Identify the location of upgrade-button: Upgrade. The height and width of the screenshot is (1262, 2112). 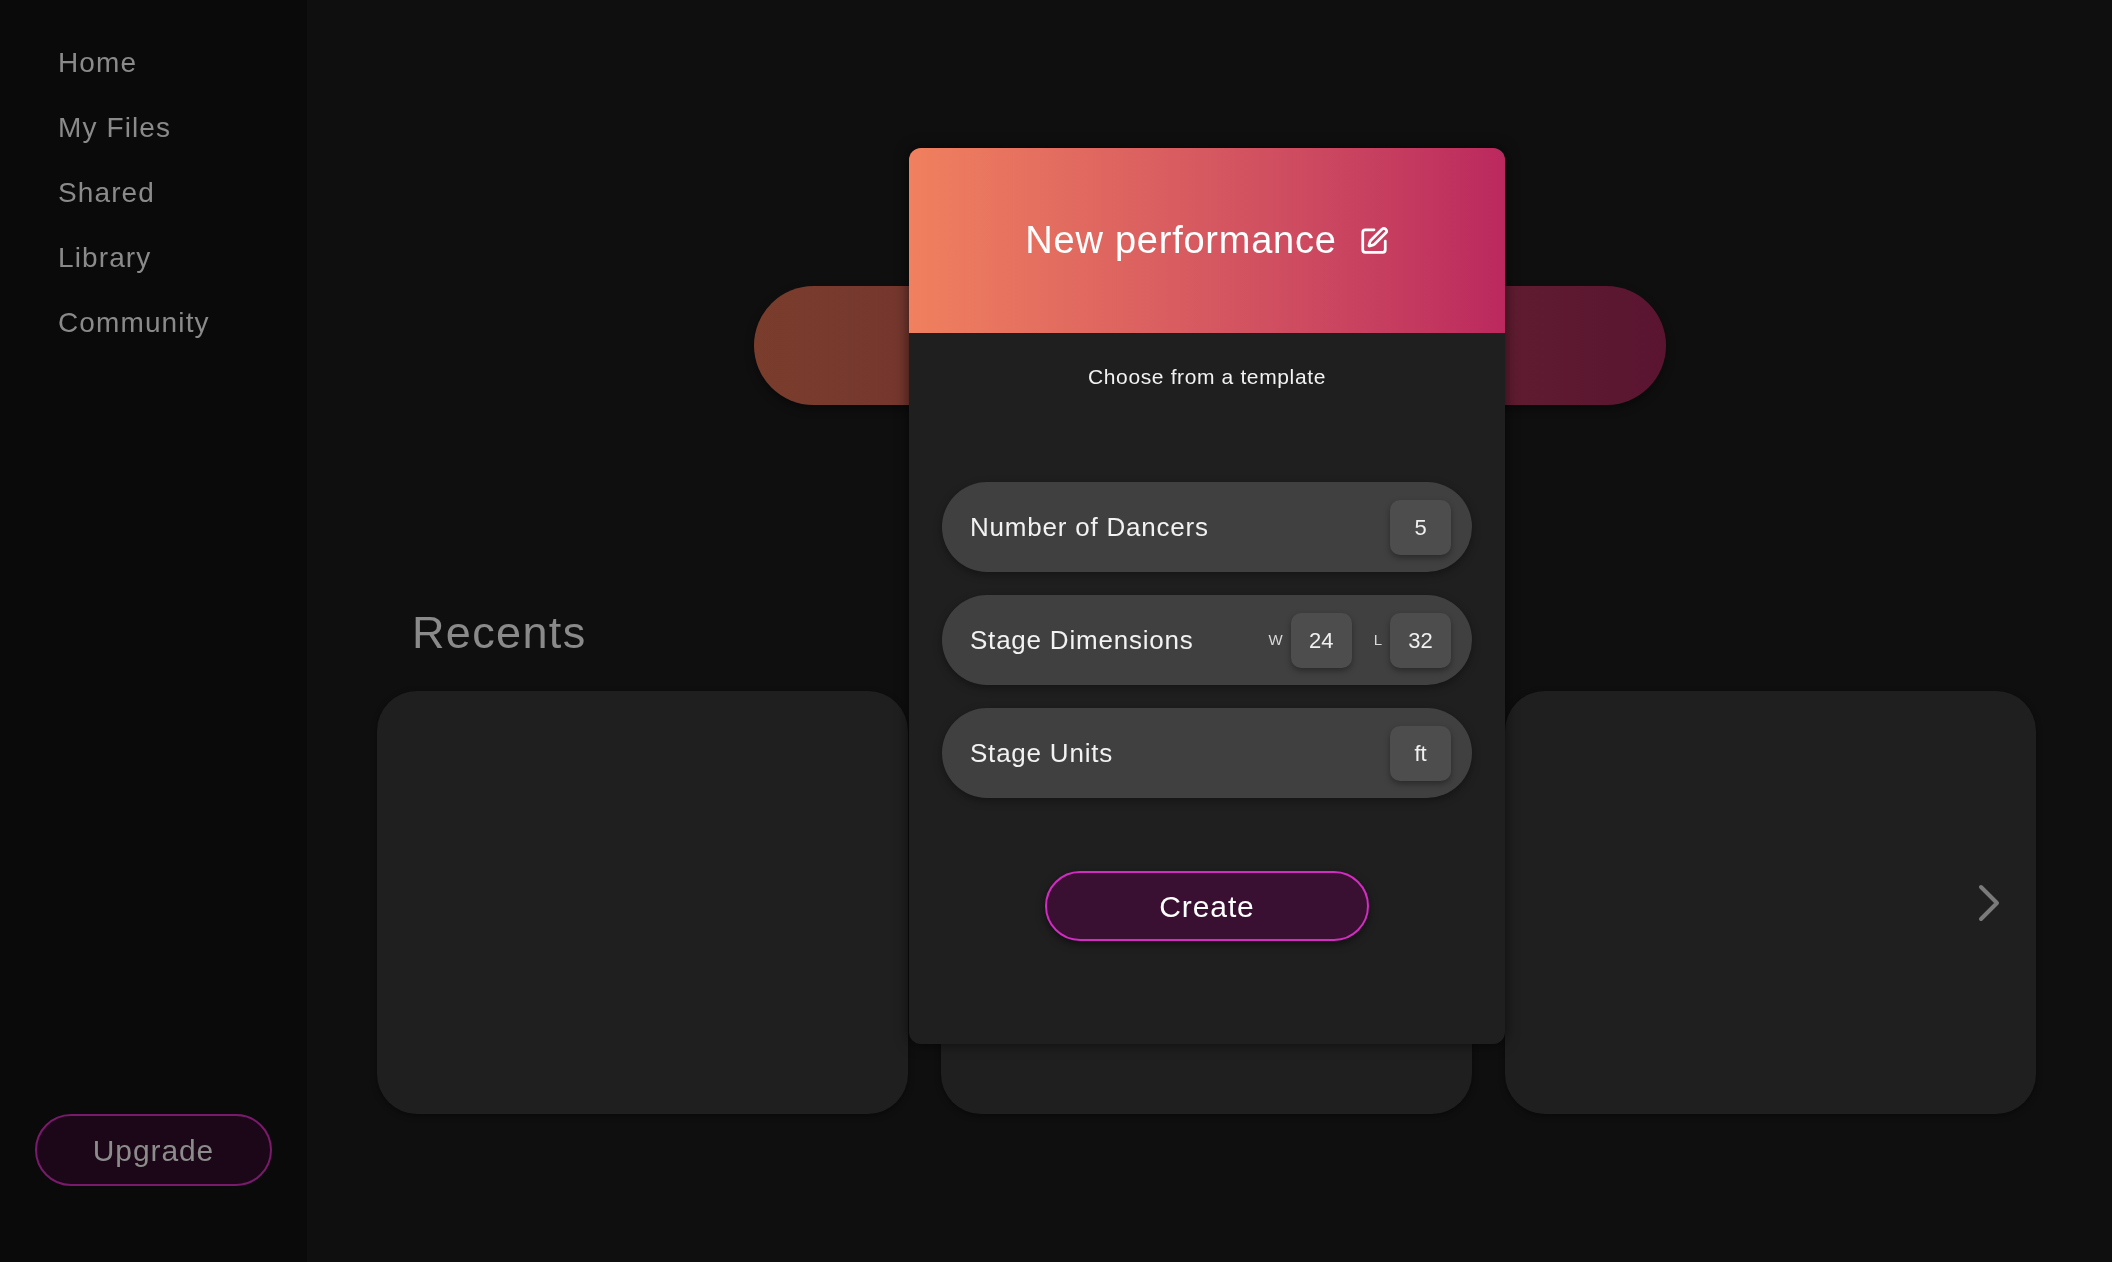
(153, 1150).